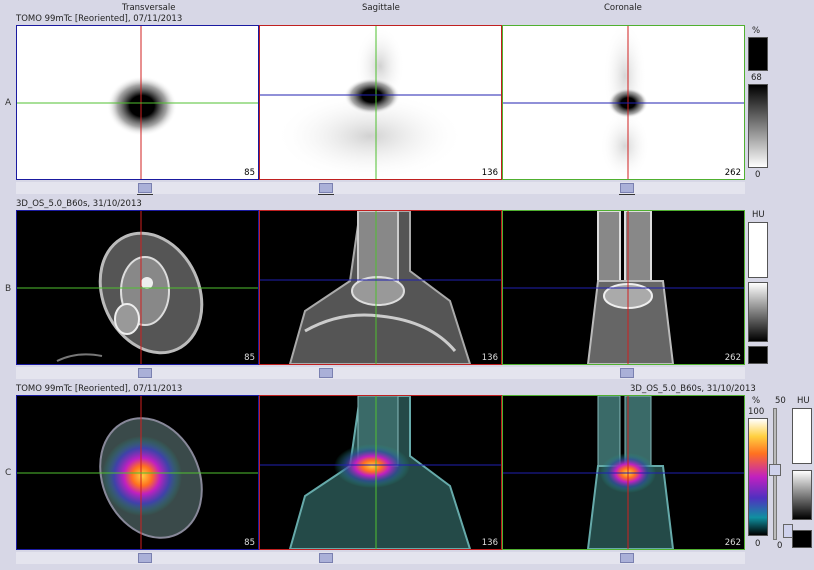 This screenshot has width=814, height=570. I want to click on a-scale-unit: %, so click(756, 31).